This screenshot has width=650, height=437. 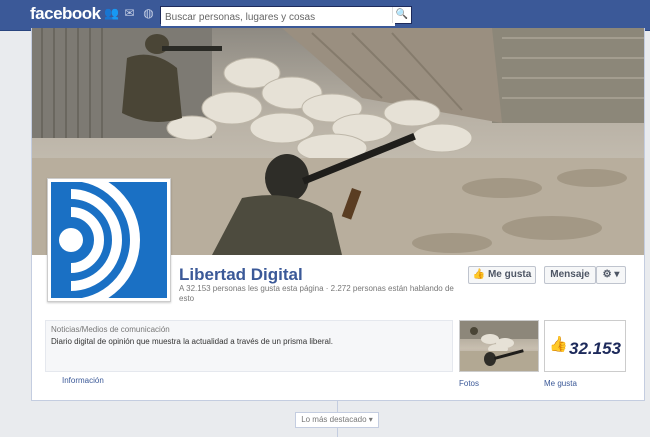 I want to click on message-button: Mensaje, so click(x=570, y=275).